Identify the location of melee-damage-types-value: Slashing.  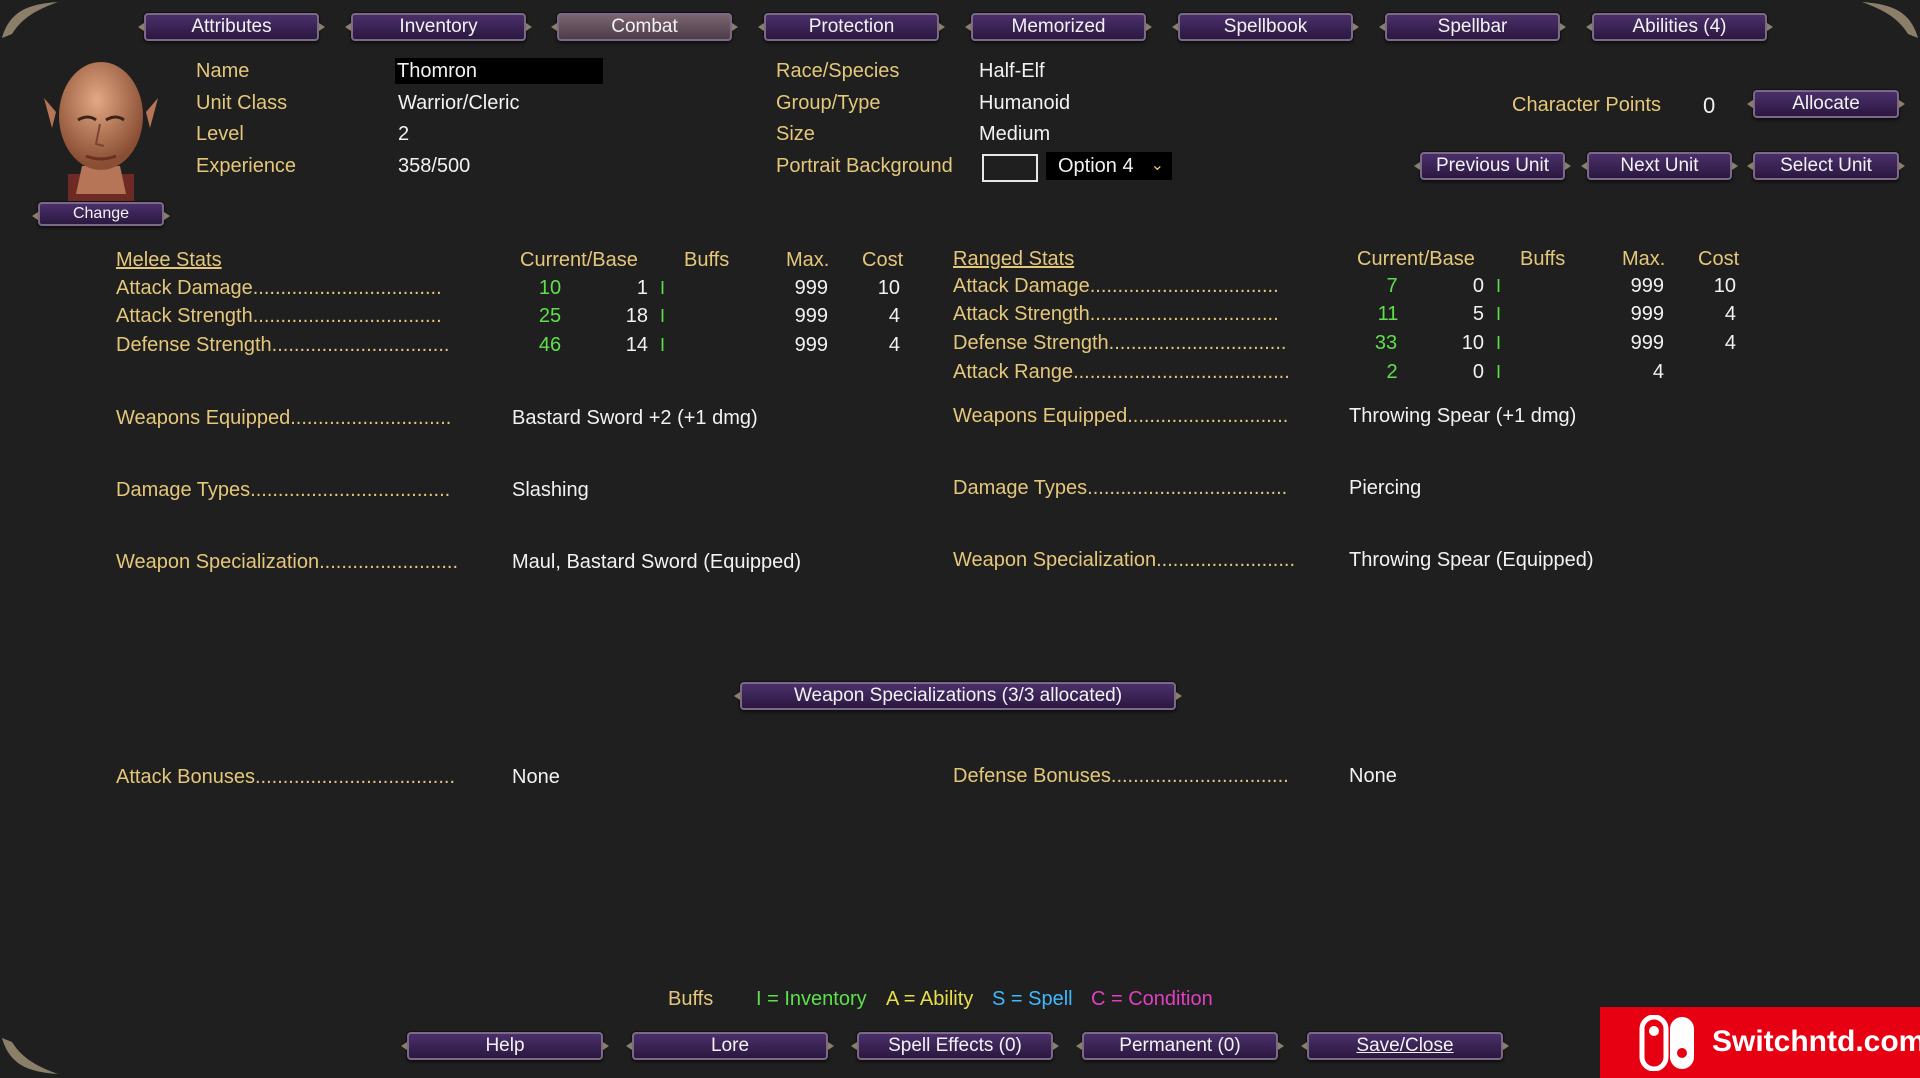
(550, 490).